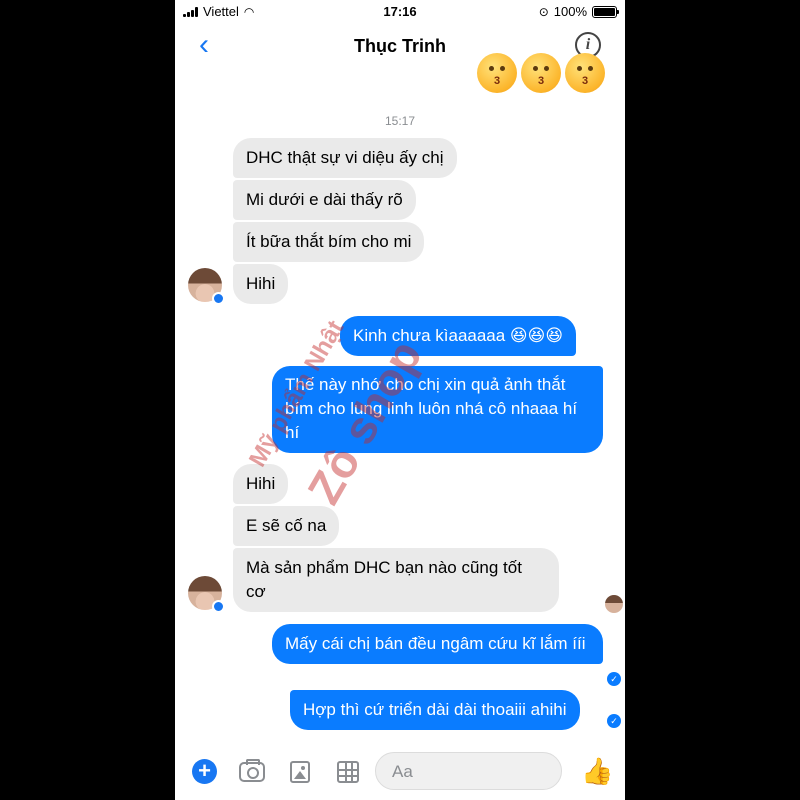 Image resolution: width=800 pixels, height=800 pixels. I want to click on battery-icon, so click(605, 11).